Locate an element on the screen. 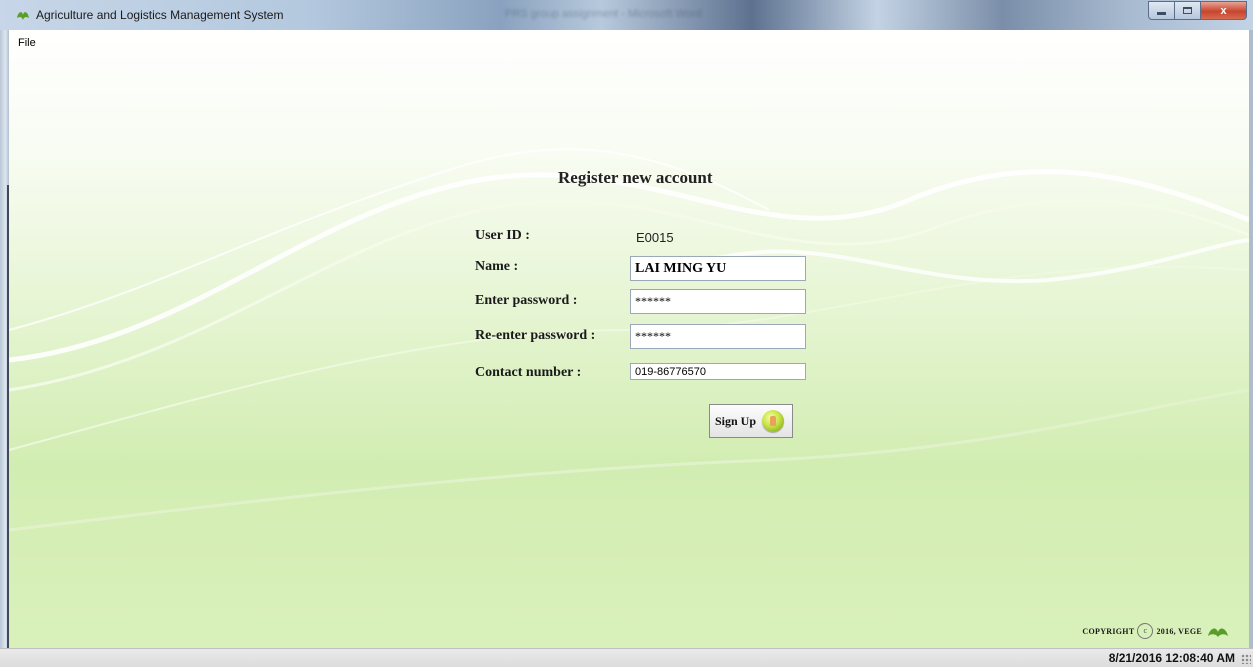 The width and height of the screenshot is (1253, 667). form-title: Register new account is located at coordinates (635, 177).